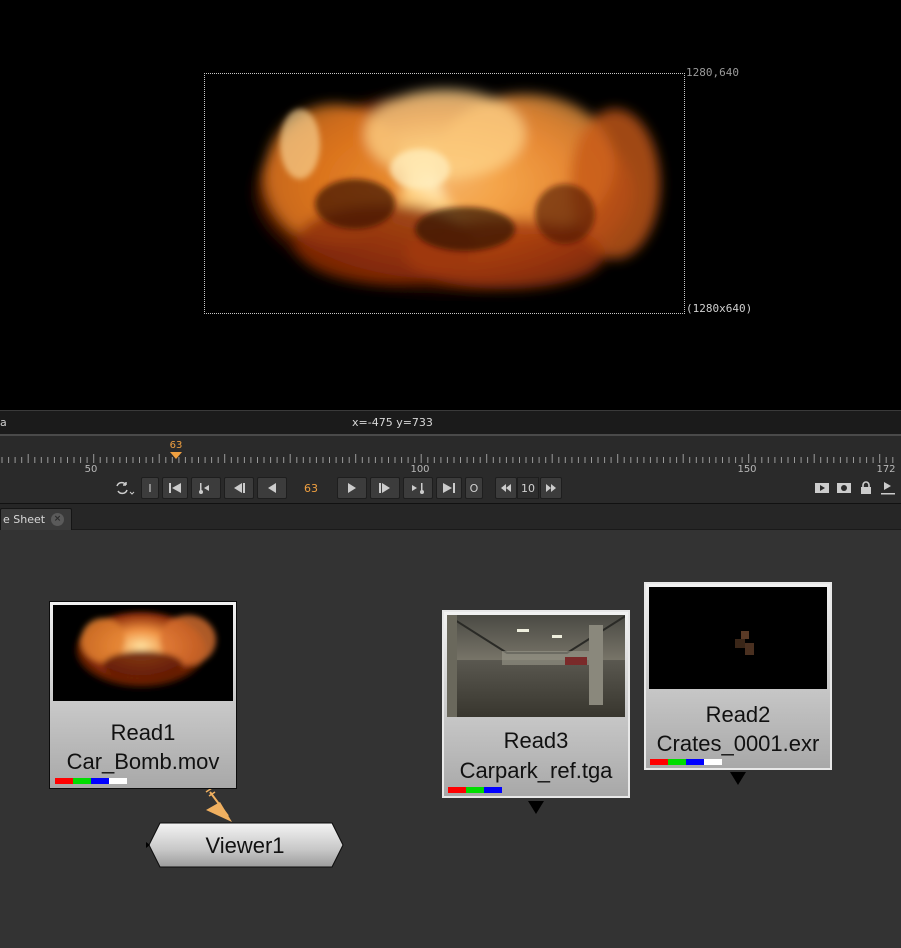  I want to click on play-forward-button, so click(352, 488).